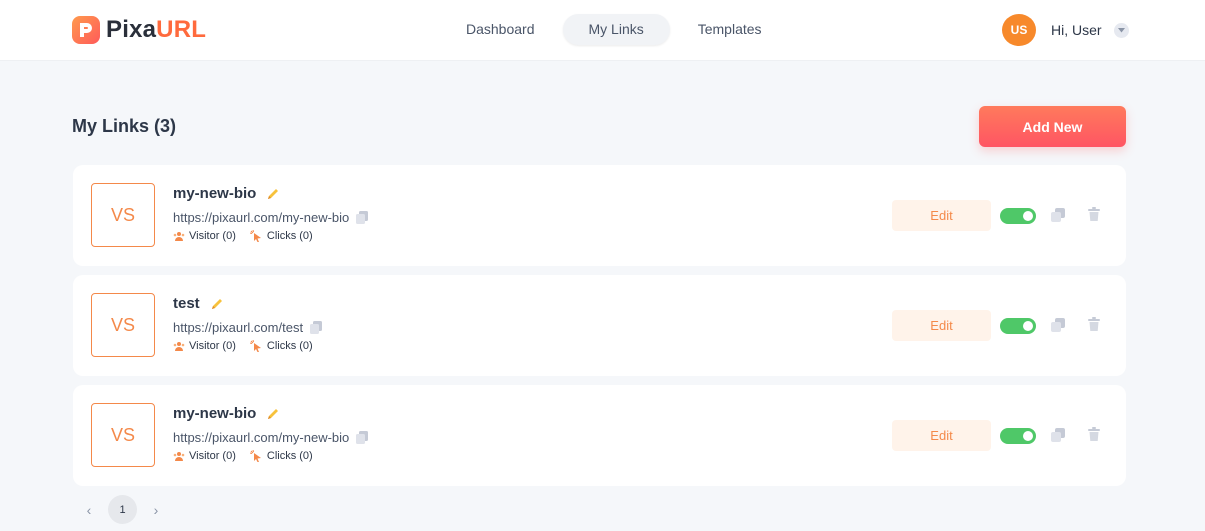 The width and height of the screenshot is (1205, 531). I want to click on user-menu: US Hi, User, so click(1065, 30).